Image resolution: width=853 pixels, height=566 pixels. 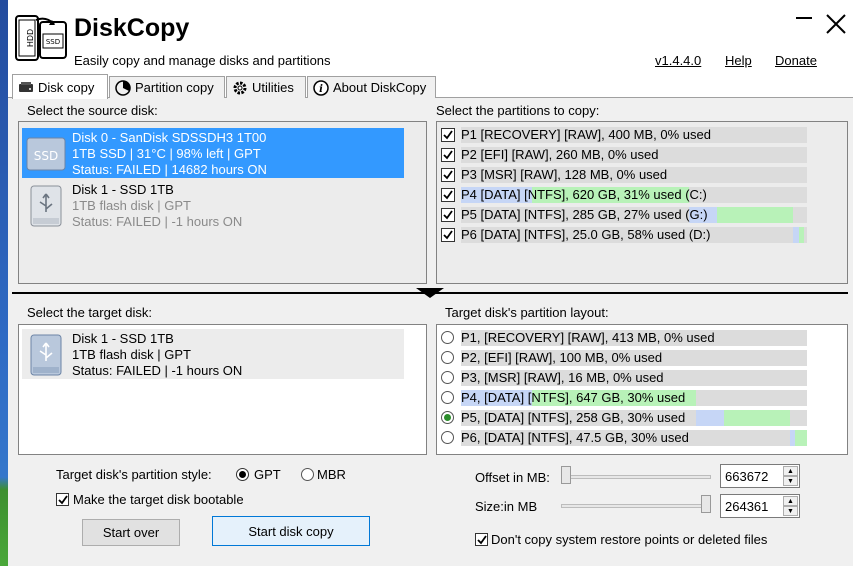 What do you see at coordinates (131, 532) in the screenshot?
I see `start-over-button: Start over` at bounding box center [131, 532].